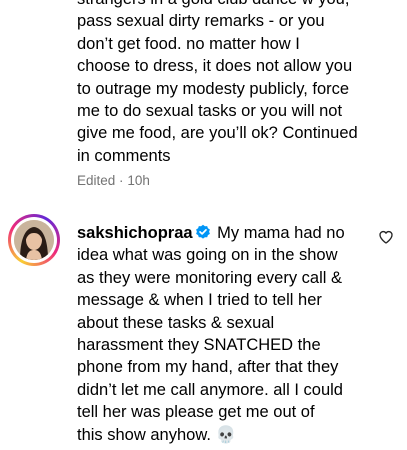 The height and width of the screenshot is (450, 407). Describe the element at coordinates (144, 434) in the screenshot. I see `comment-line: this show anyhow.` at that location.